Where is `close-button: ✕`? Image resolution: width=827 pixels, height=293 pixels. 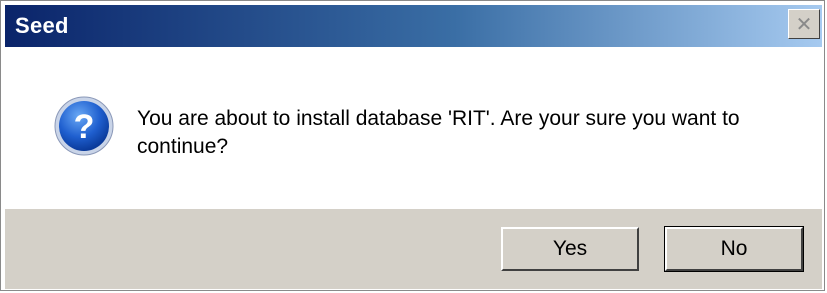 close-button: ✕ is located at coordinates (804, 24).